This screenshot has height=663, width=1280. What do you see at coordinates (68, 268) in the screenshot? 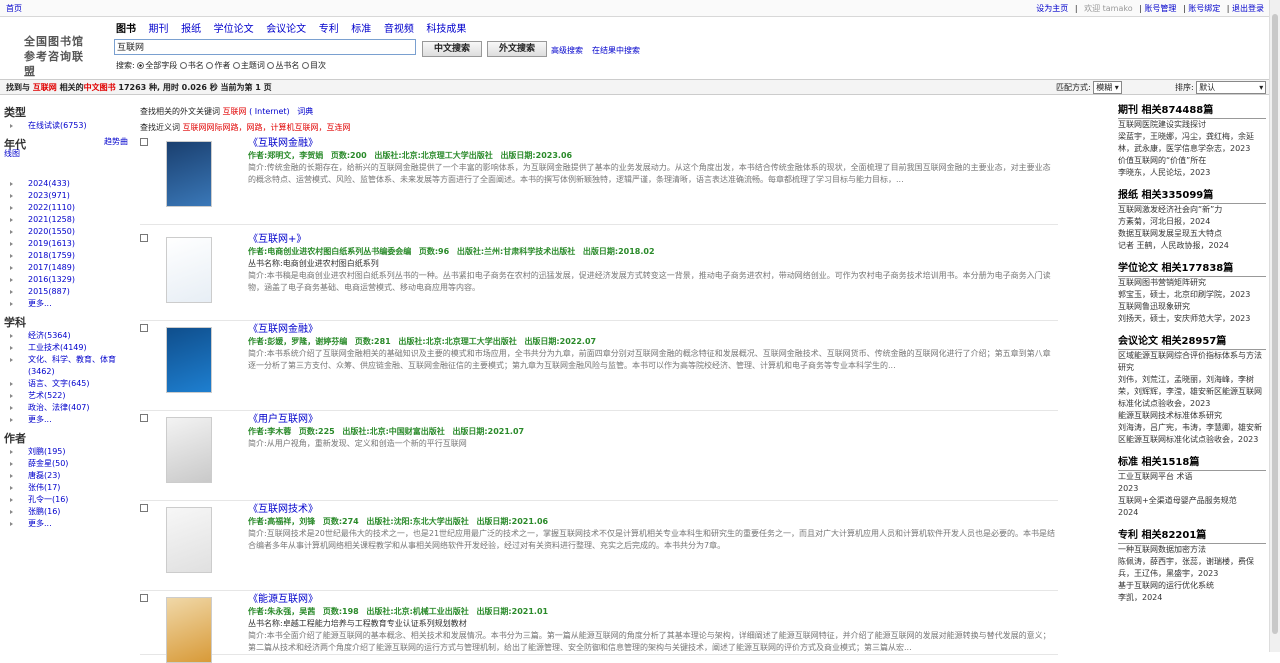
I see `facet-item: 2017(1489)` at bounding box center [68, 268].